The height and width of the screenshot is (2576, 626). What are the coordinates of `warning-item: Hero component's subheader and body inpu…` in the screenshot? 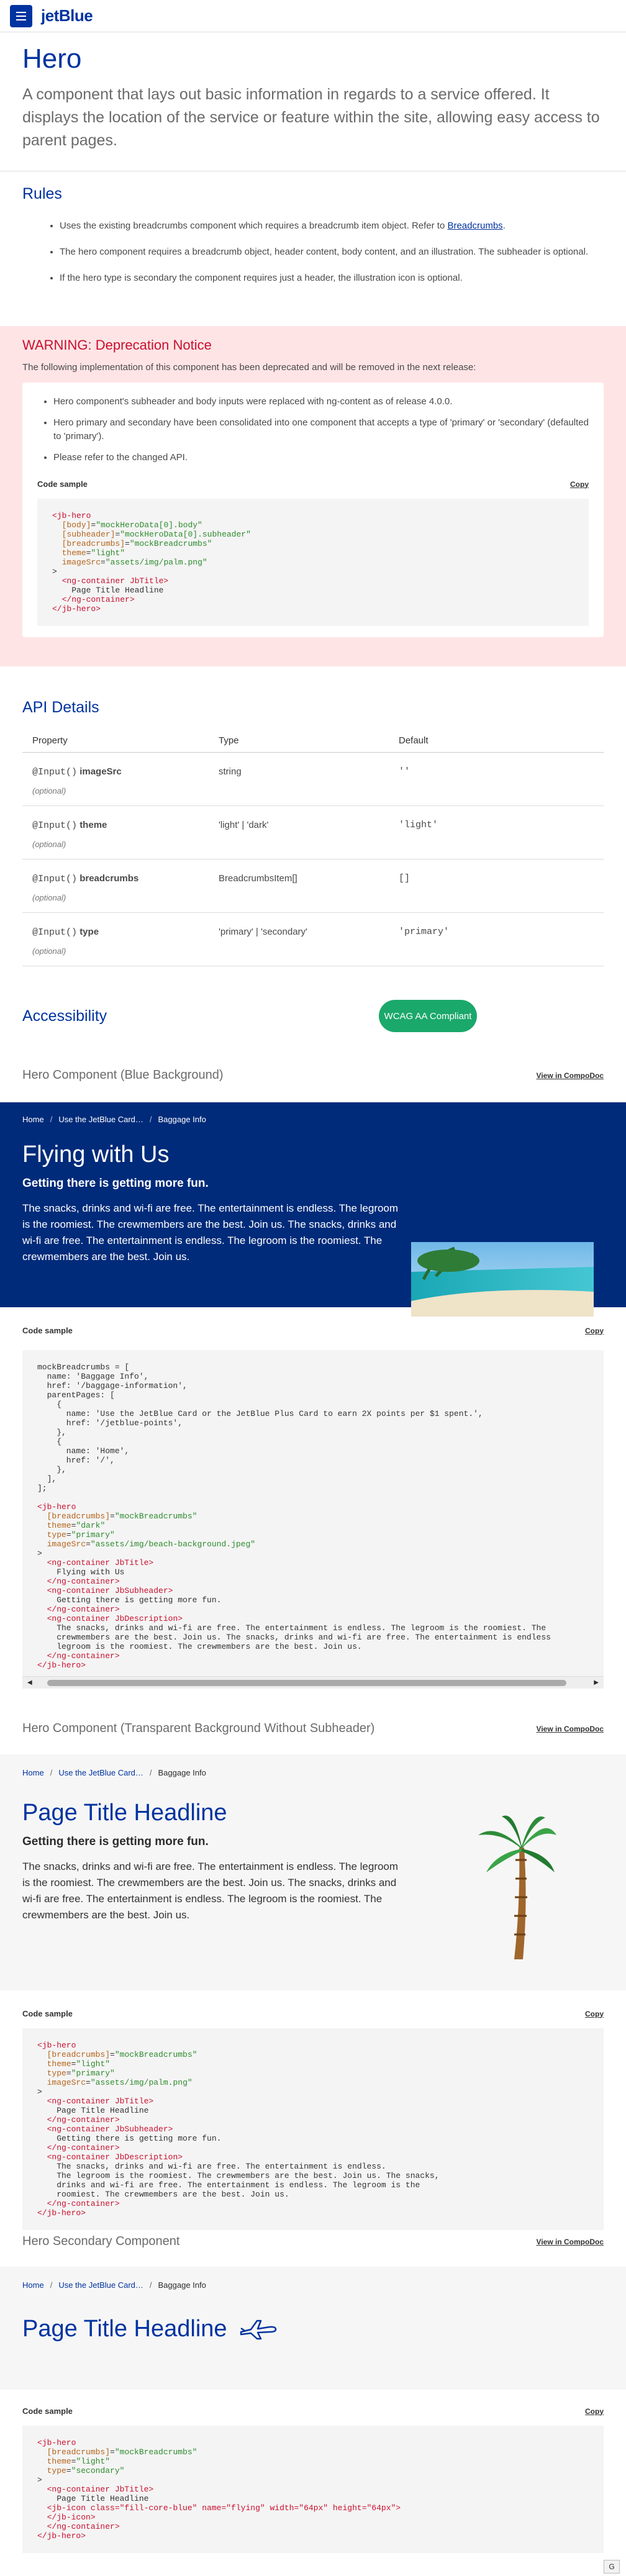 It's located at (321, 402).